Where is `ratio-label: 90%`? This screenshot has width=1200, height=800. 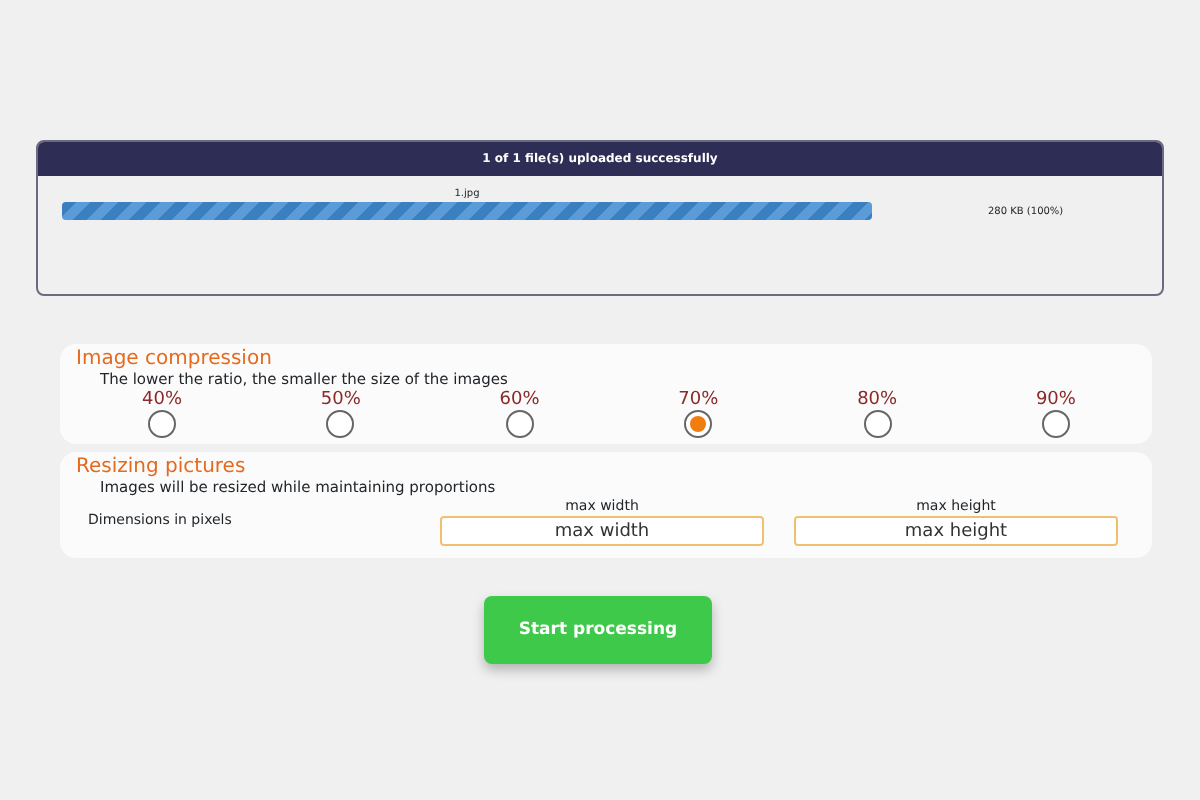
ratio-label: 90% is located at coordinates (1055, 400).